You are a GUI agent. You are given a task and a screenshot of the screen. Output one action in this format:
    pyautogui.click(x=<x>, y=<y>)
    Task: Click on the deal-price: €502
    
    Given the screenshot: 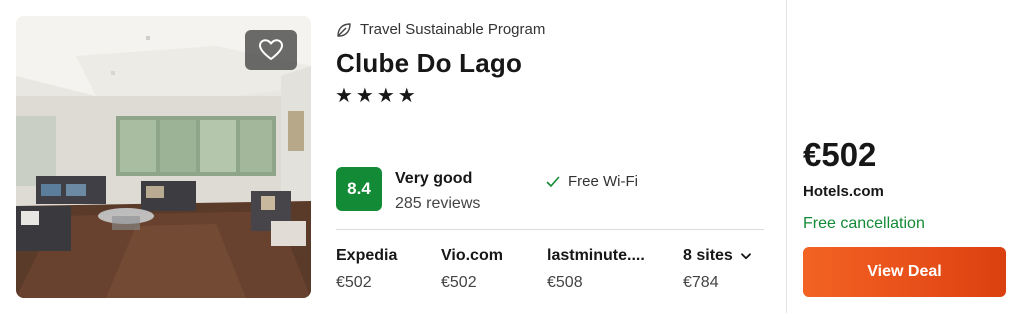 What is the action you would take?
    pyautogui.click(x=840, y=154)
    